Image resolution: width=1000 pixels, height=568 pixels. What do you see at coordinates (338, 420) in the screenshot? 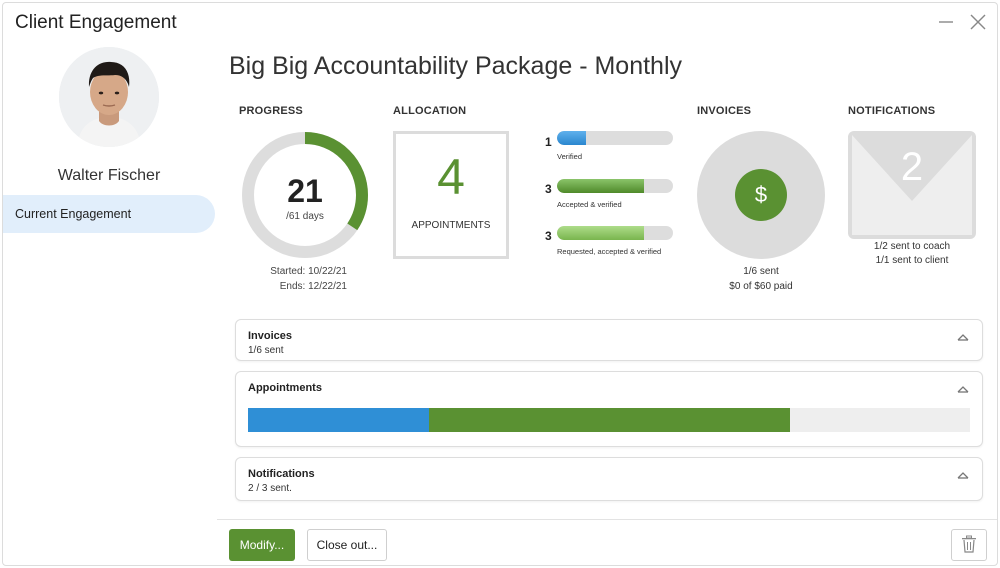
I see `appointments-verified-segment` at bounding box center [338, 420].